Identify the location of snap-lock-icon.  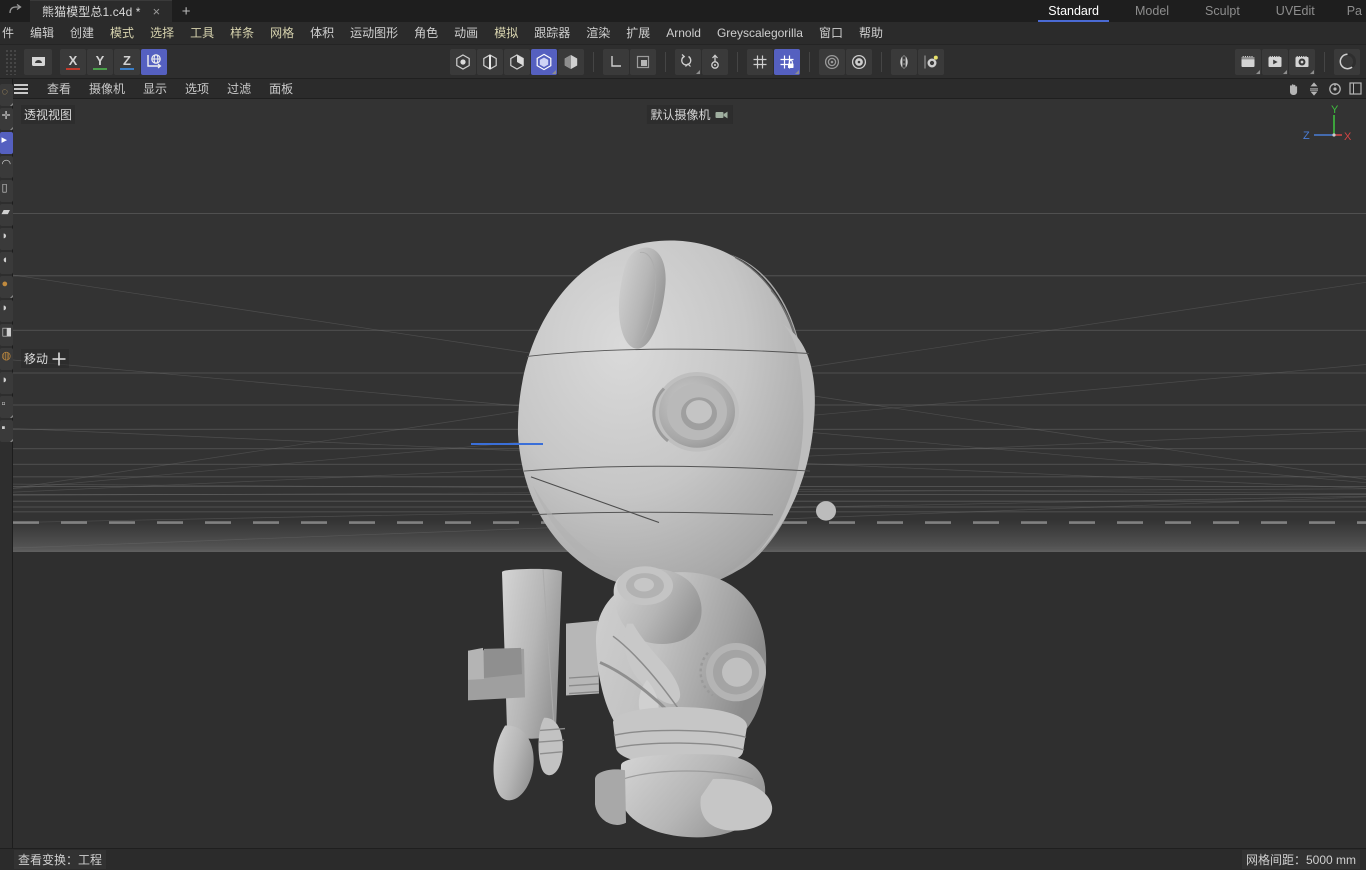
(787, 61).